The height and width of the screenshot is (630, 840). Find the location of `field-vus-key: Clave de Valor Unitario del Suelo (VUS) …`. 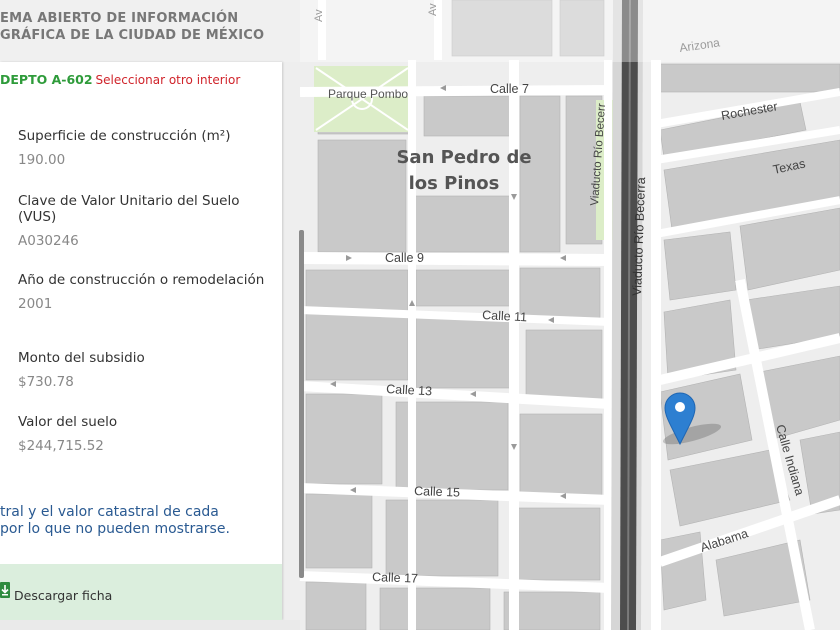

field-vus-key: Clave de Valor Unitario del Suelo (VUS) … is located at coordinates (143, 221).